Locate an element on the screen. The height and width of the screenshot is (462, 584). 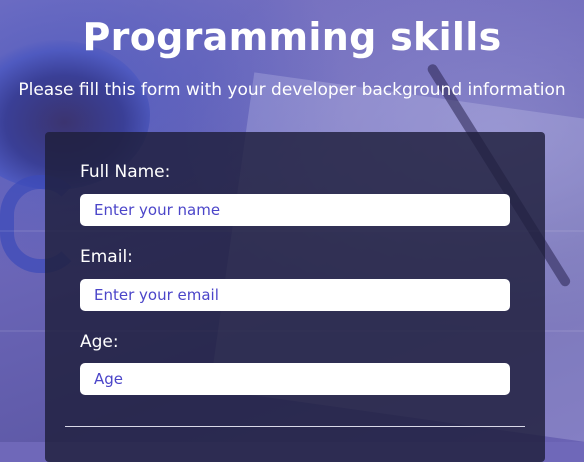
email-input is located at coordinates (295, 295).